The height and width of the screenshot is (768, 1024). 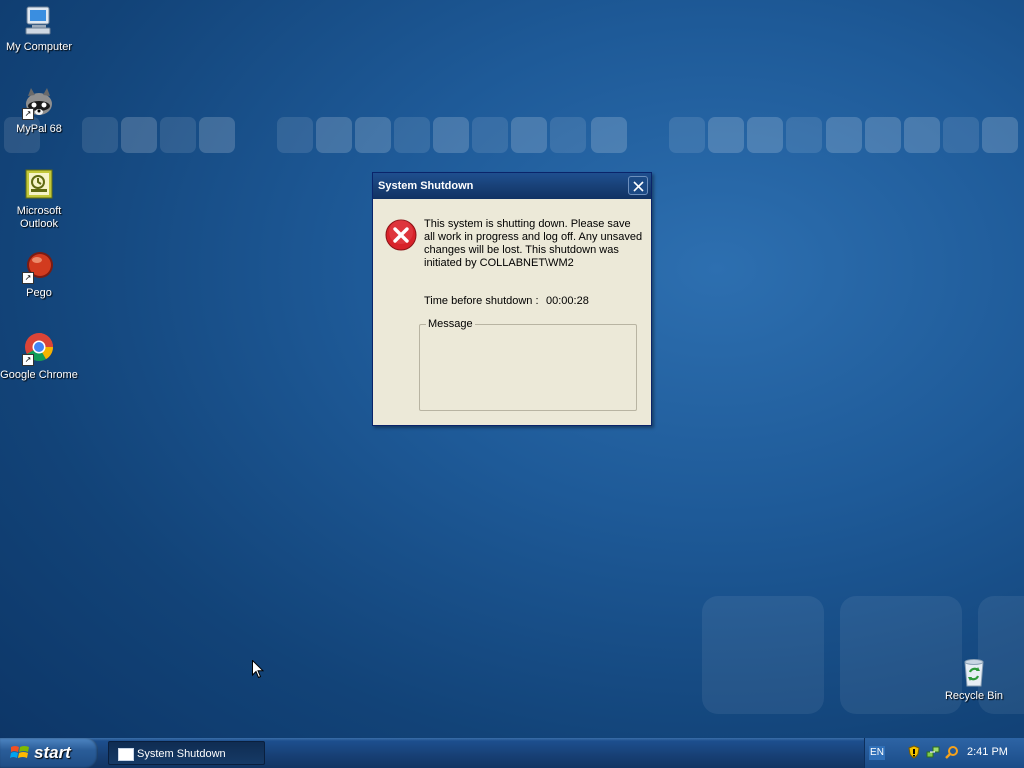 I want to click on mouse-pointer-icon, so click(x=258, y=671).